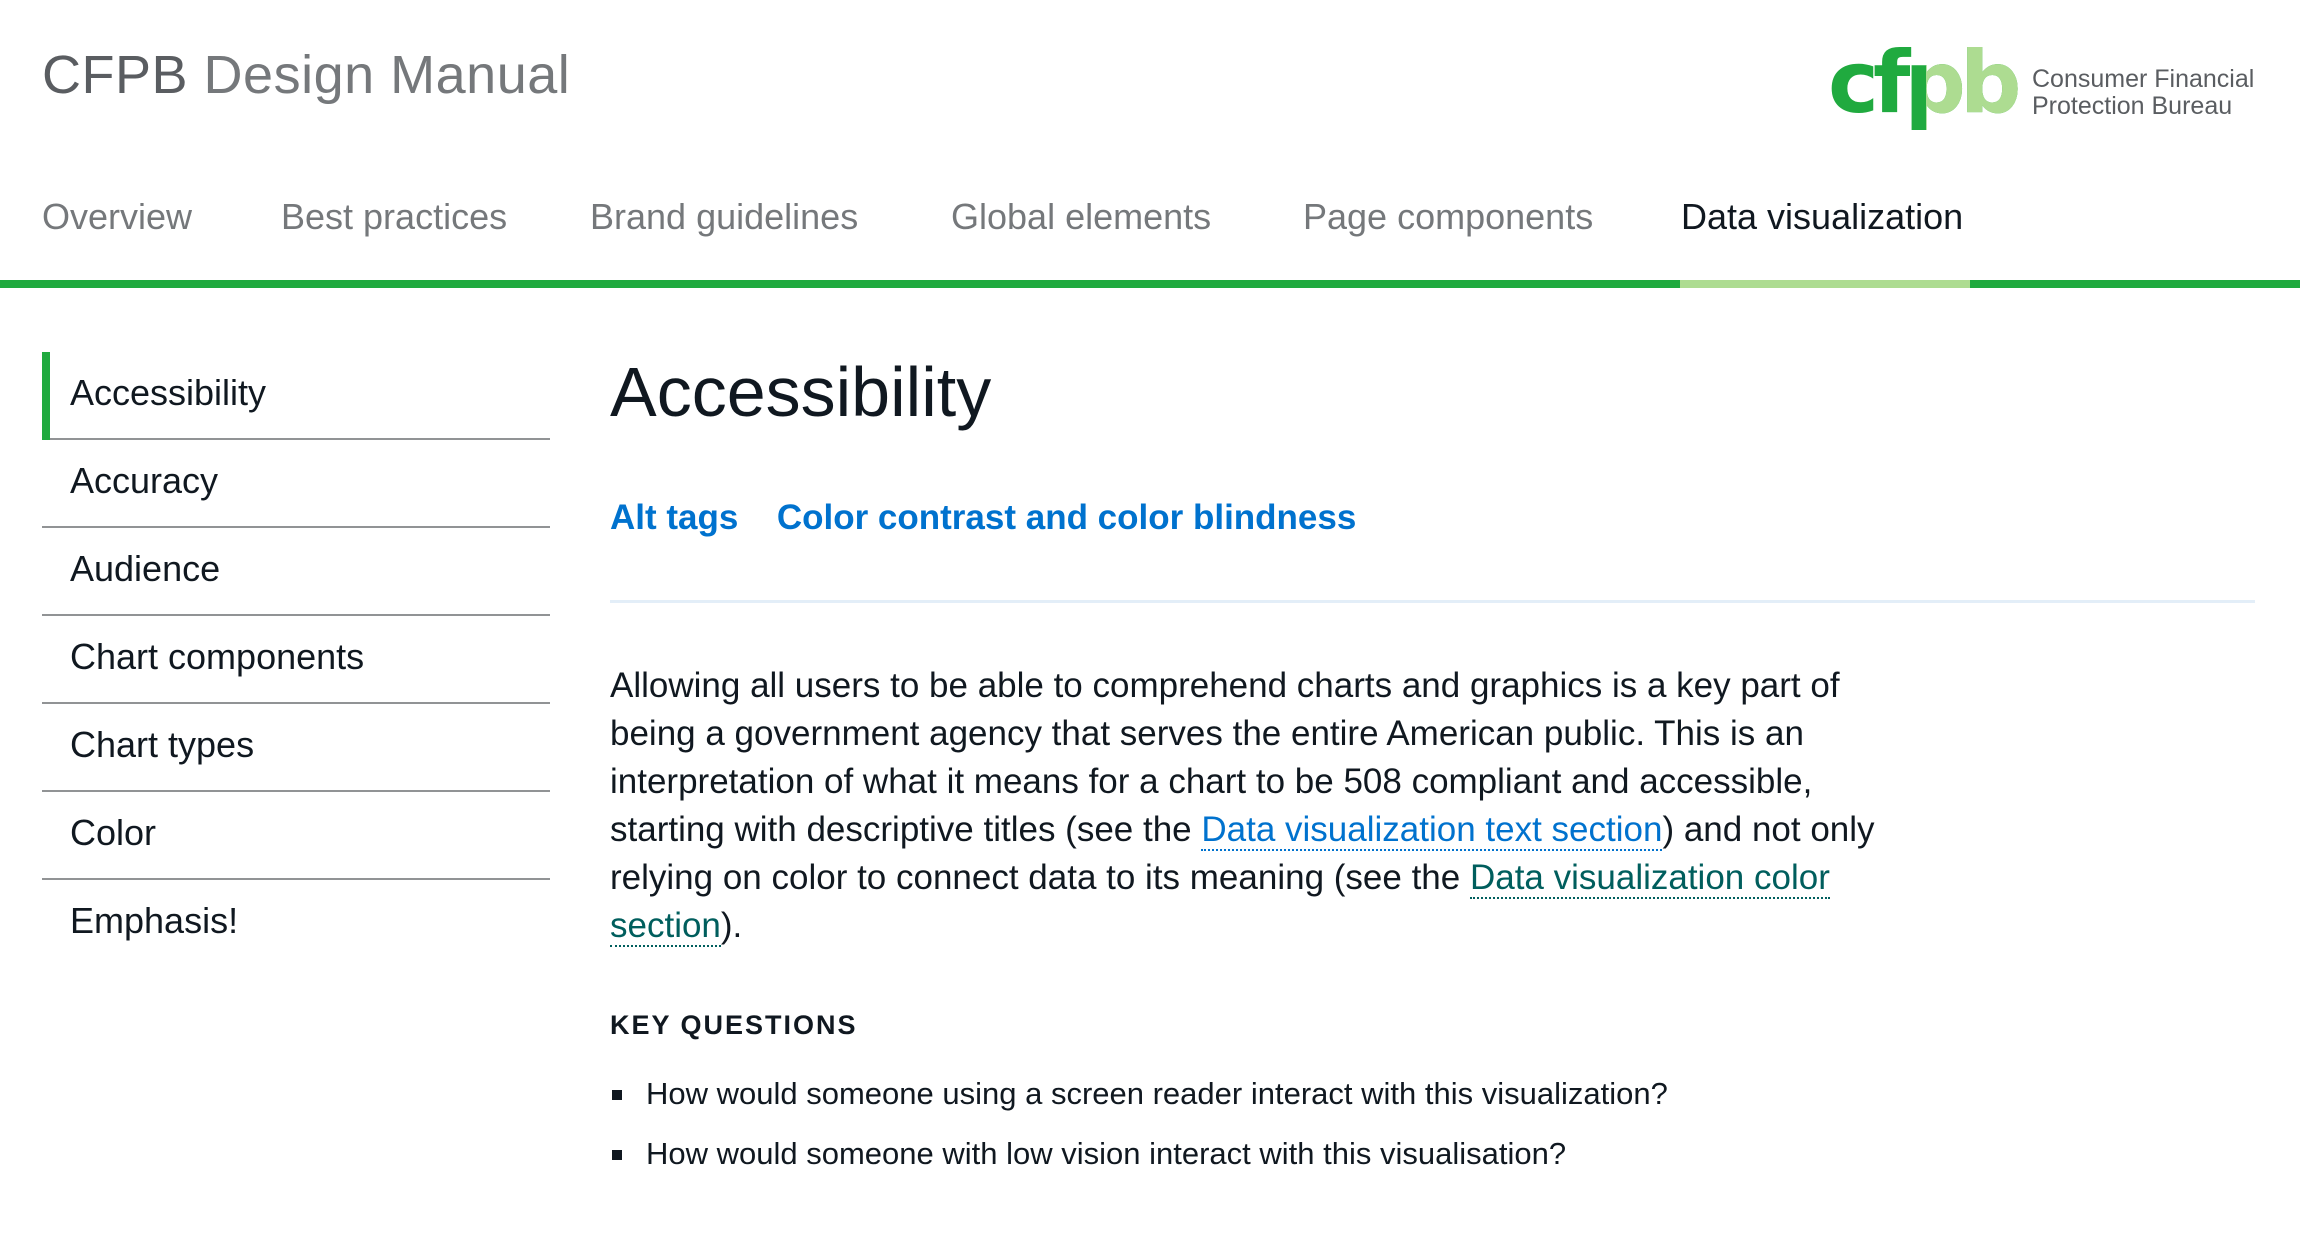 The height and width of the screenshot is (1238, 2300). I want to click on key-questions-heading: KEY QUESTIONS, so click(734, 1025).